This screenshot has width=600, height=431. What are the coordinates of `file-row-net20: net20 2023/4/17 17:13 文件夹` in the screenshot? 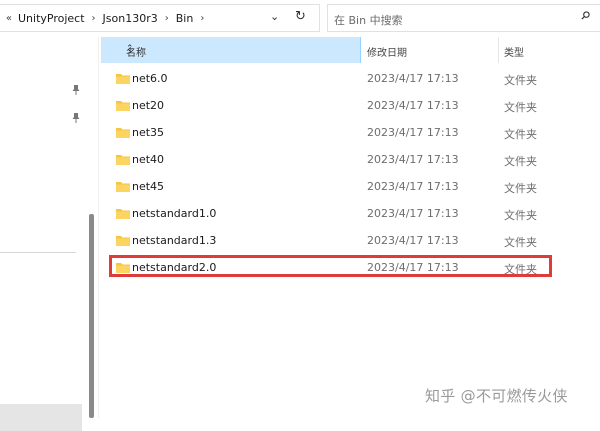 It's located at (350, 105).